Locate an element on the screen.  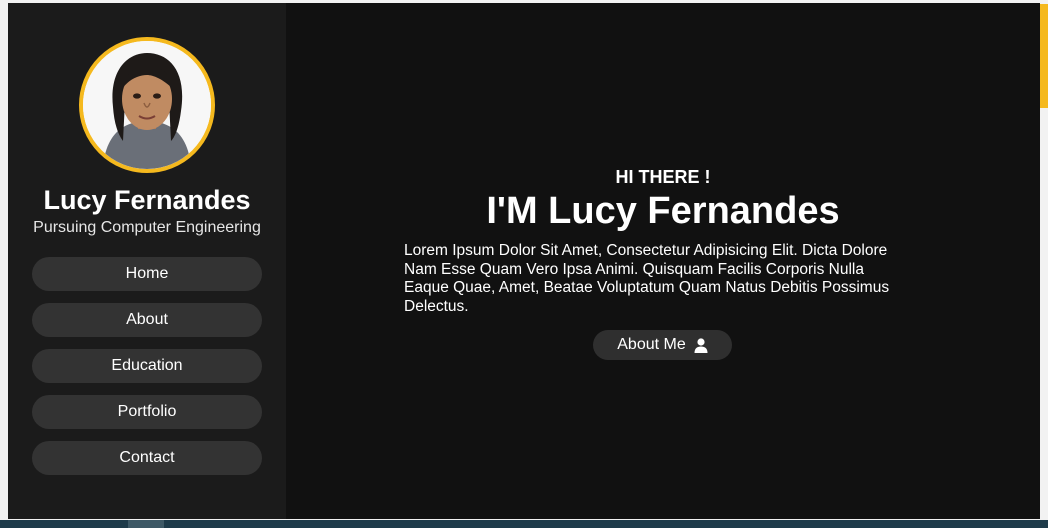
about-me-button: About Me is located at coordinates (662, 345).